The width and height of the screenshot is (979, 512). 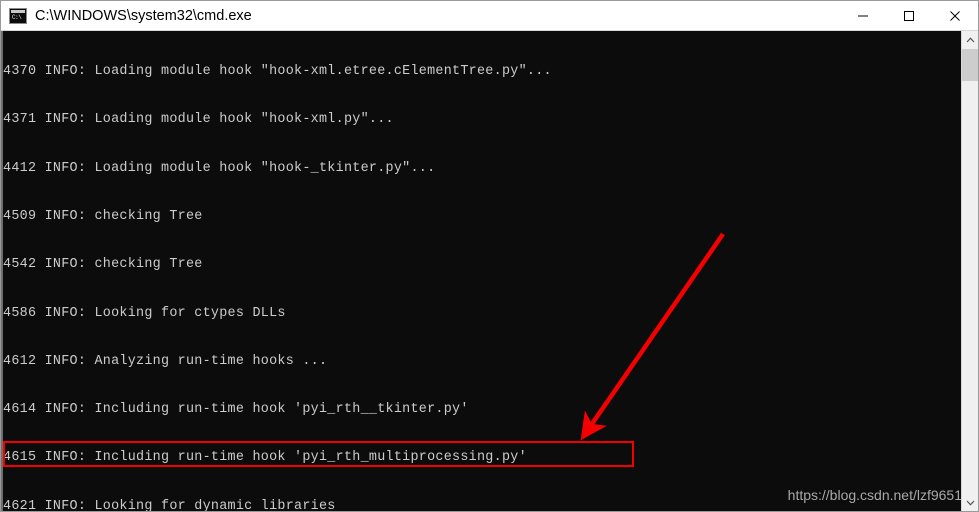 What do you see at coordinates (18, 11) in the screenshot?
I see `icon-title-strip` at bounding box center [18, 11].